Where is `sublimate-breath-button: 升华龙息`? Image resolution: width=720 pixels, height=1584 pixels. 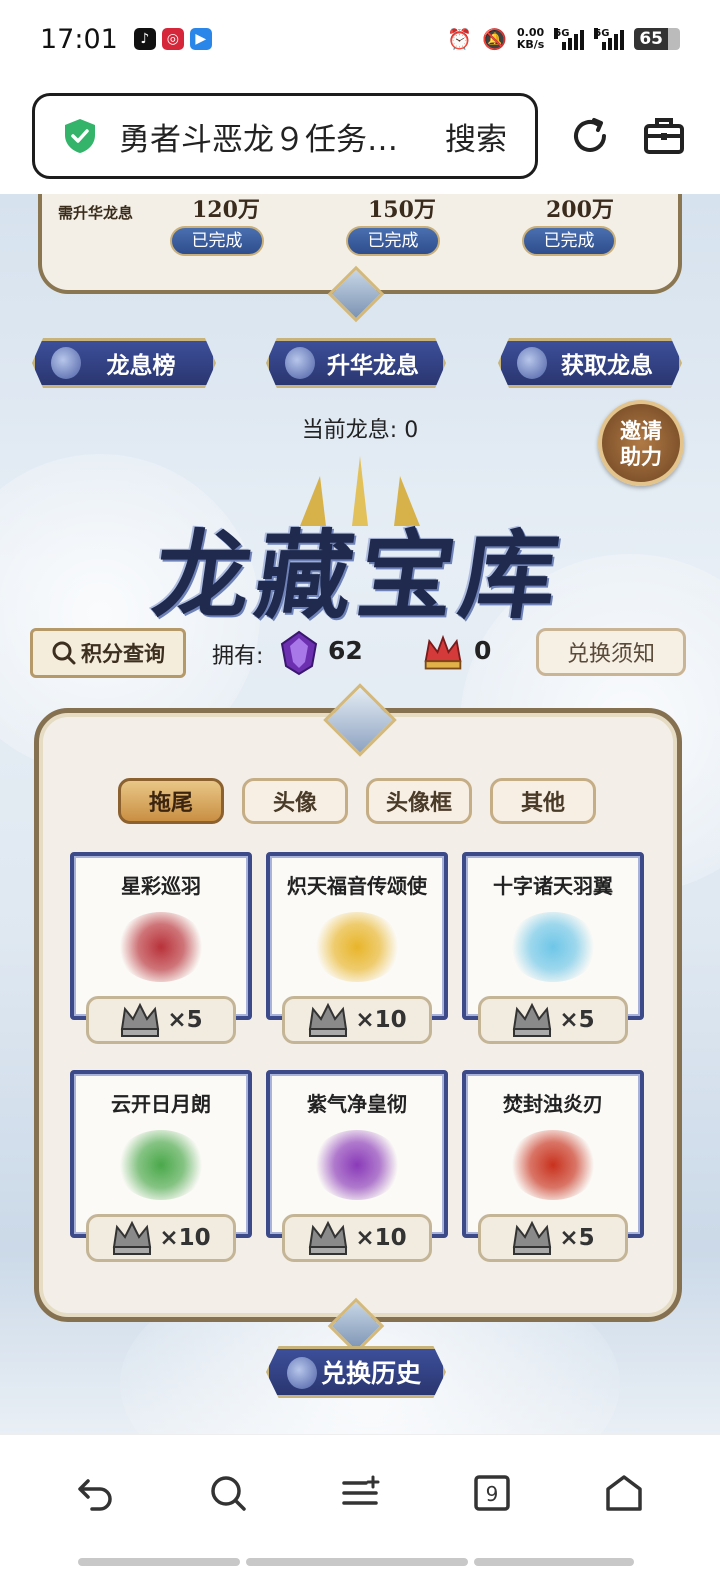
sublimate-breath-button: 升华龙息 is located at coordinates (356, 363).